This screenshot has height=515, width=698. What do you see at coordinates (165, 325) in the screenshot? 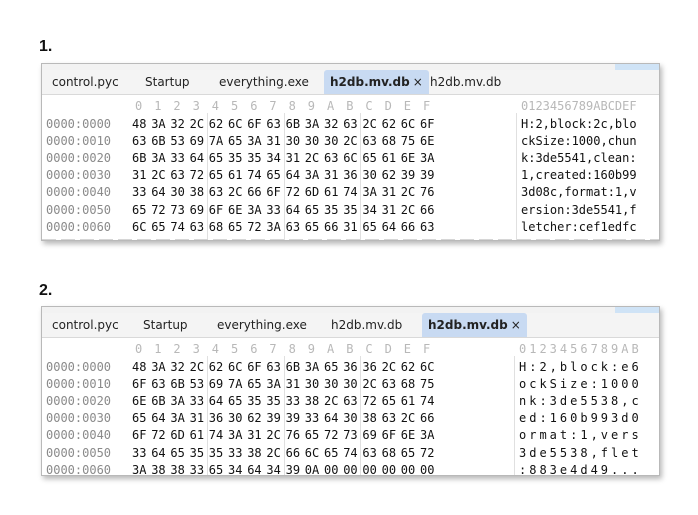
I see `tab-startup: Startup` at bounding box center [165, 325].